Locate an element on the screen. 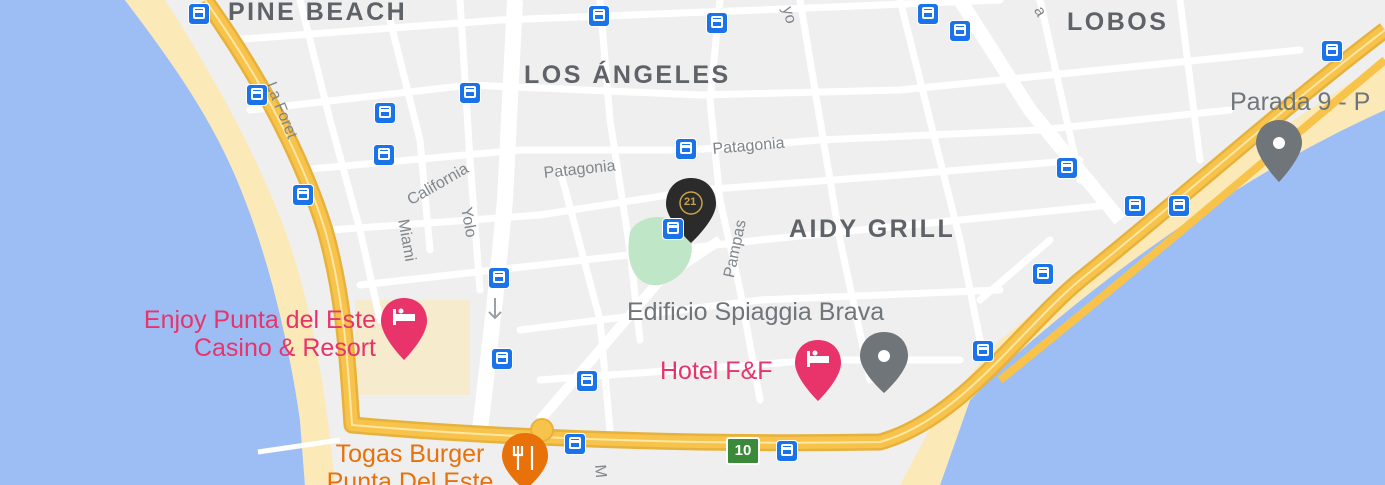  area-label-lobos: LOBOS is located at coordinates (1118, 22).